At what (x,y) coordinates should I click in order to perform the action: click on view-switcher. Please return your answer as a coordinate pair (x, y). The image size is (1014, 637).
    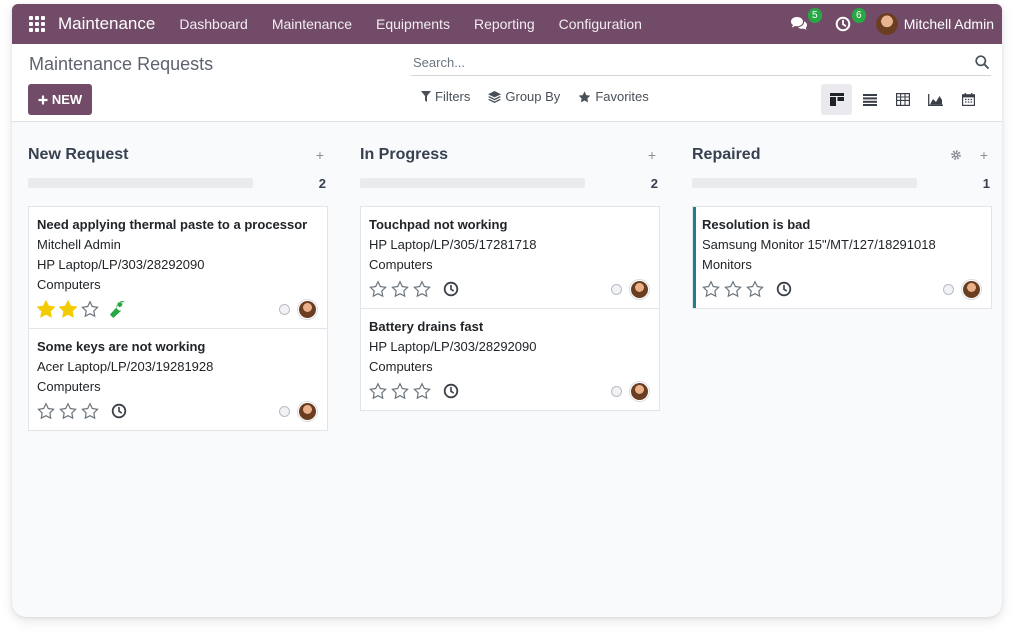
    Looking at the image, I should click on (902, 99).